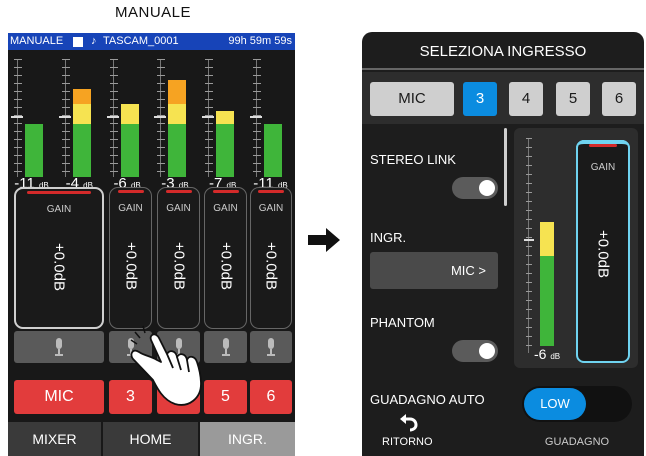 The width and height of the screenshot is (646, 456). I want to click on gain-range-toggle: LOW, so click(577, 404).